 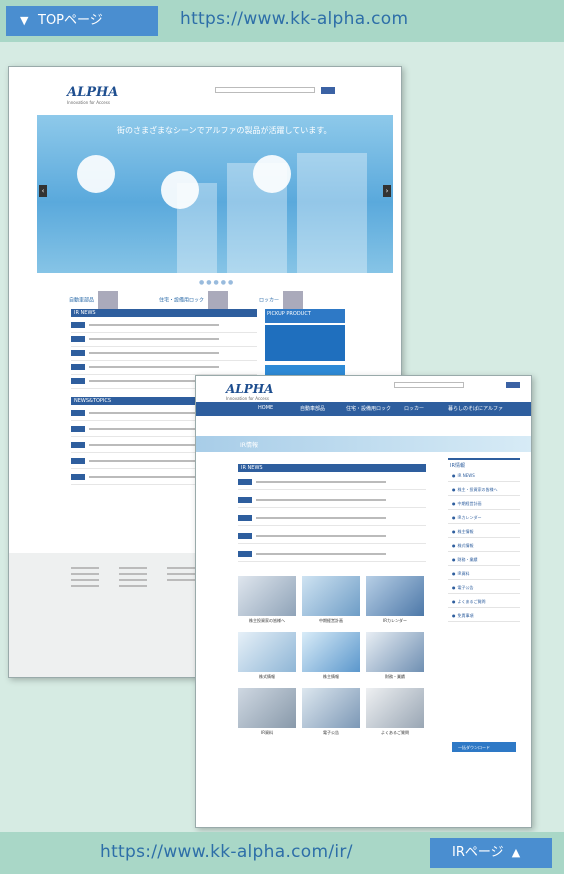 What do you see at coordinates (331, 596) in the screenshot?
I see `tile-plan` at bounding box center [331, 596].